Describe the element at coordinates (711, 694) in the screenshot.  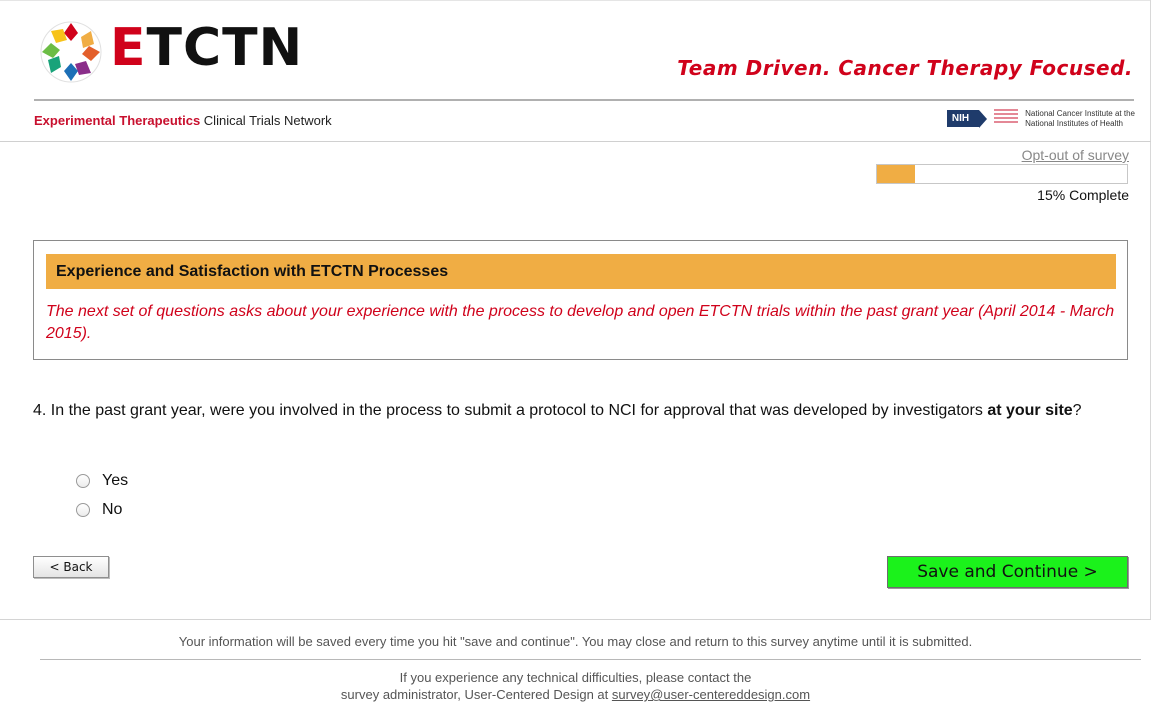
I see `contact-email-link: survey@user-centereddesign.com` at that location.